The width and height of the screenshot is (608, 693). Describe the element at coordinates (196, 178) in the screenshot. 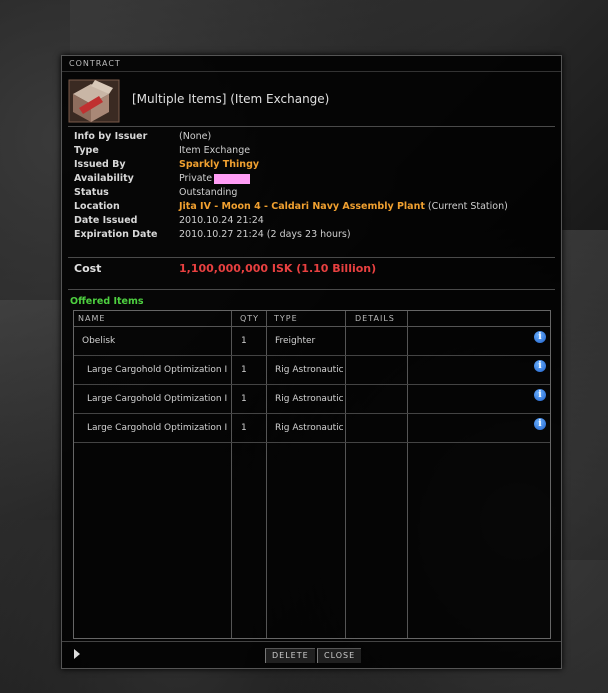

I see `availability-text: Private` at that location.